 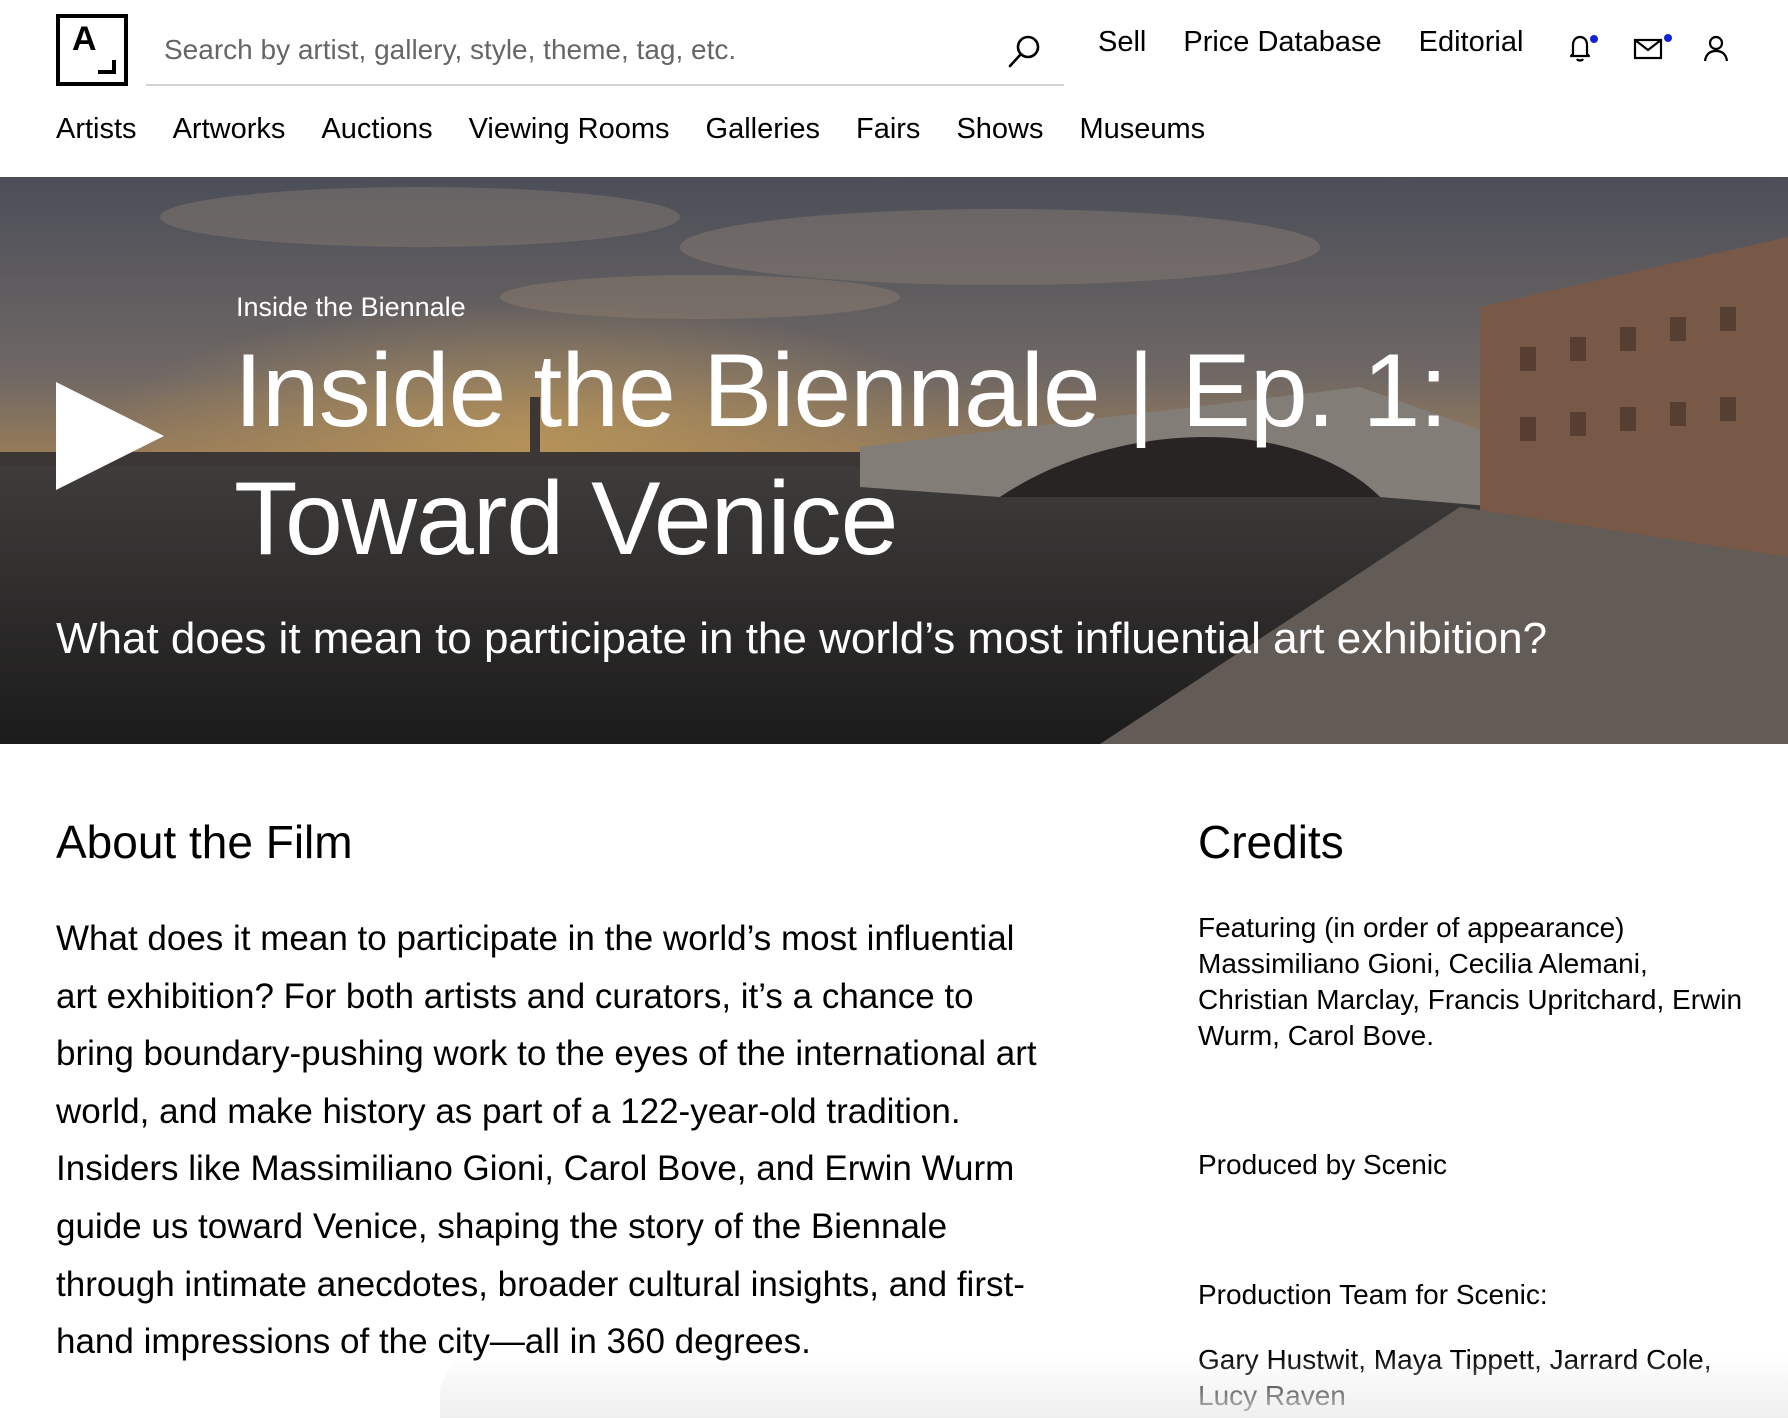 What do you see at coordinates (204, 842) in the screenshot?
I see `about-heading: About the Film` at bounding box center [204, 842].